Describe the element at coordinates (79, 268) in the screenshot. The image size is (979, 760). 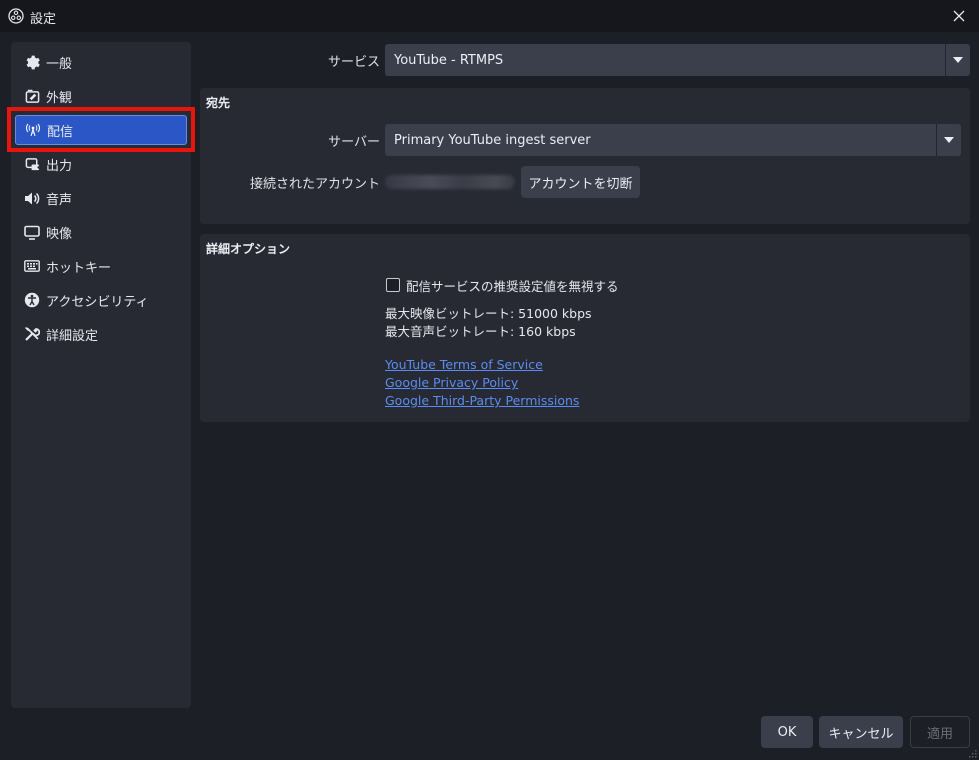
I see `sidebar-item-label: ホットキー` at that location.